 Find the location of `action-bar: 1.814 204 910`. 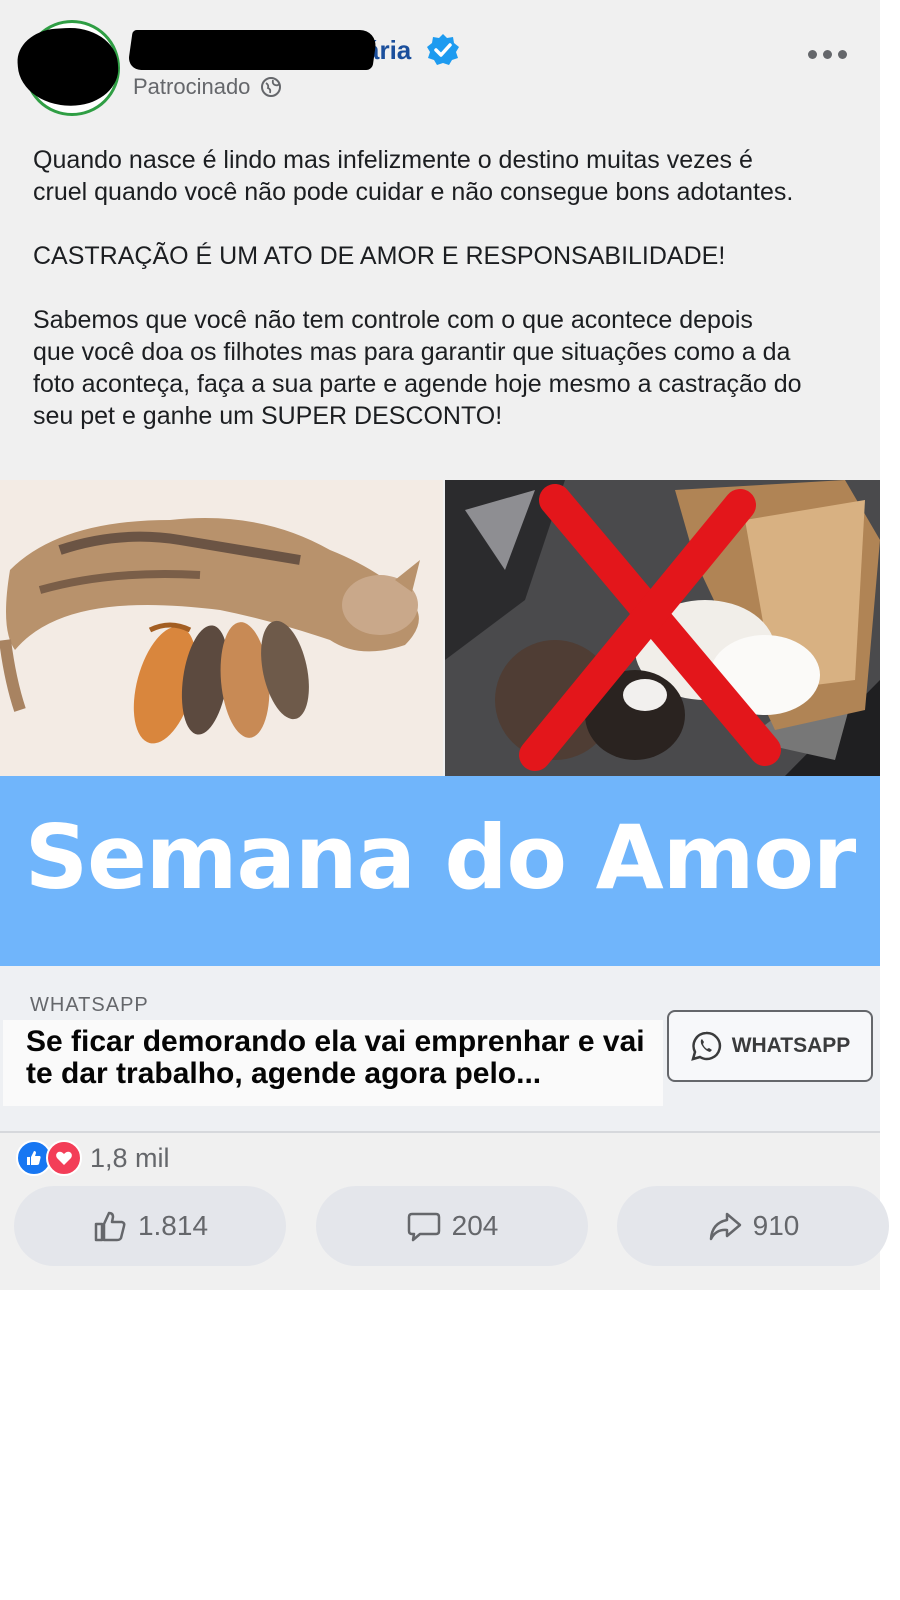

action-bar: 1.814 204 910 is located at coordinates (444, 1226).